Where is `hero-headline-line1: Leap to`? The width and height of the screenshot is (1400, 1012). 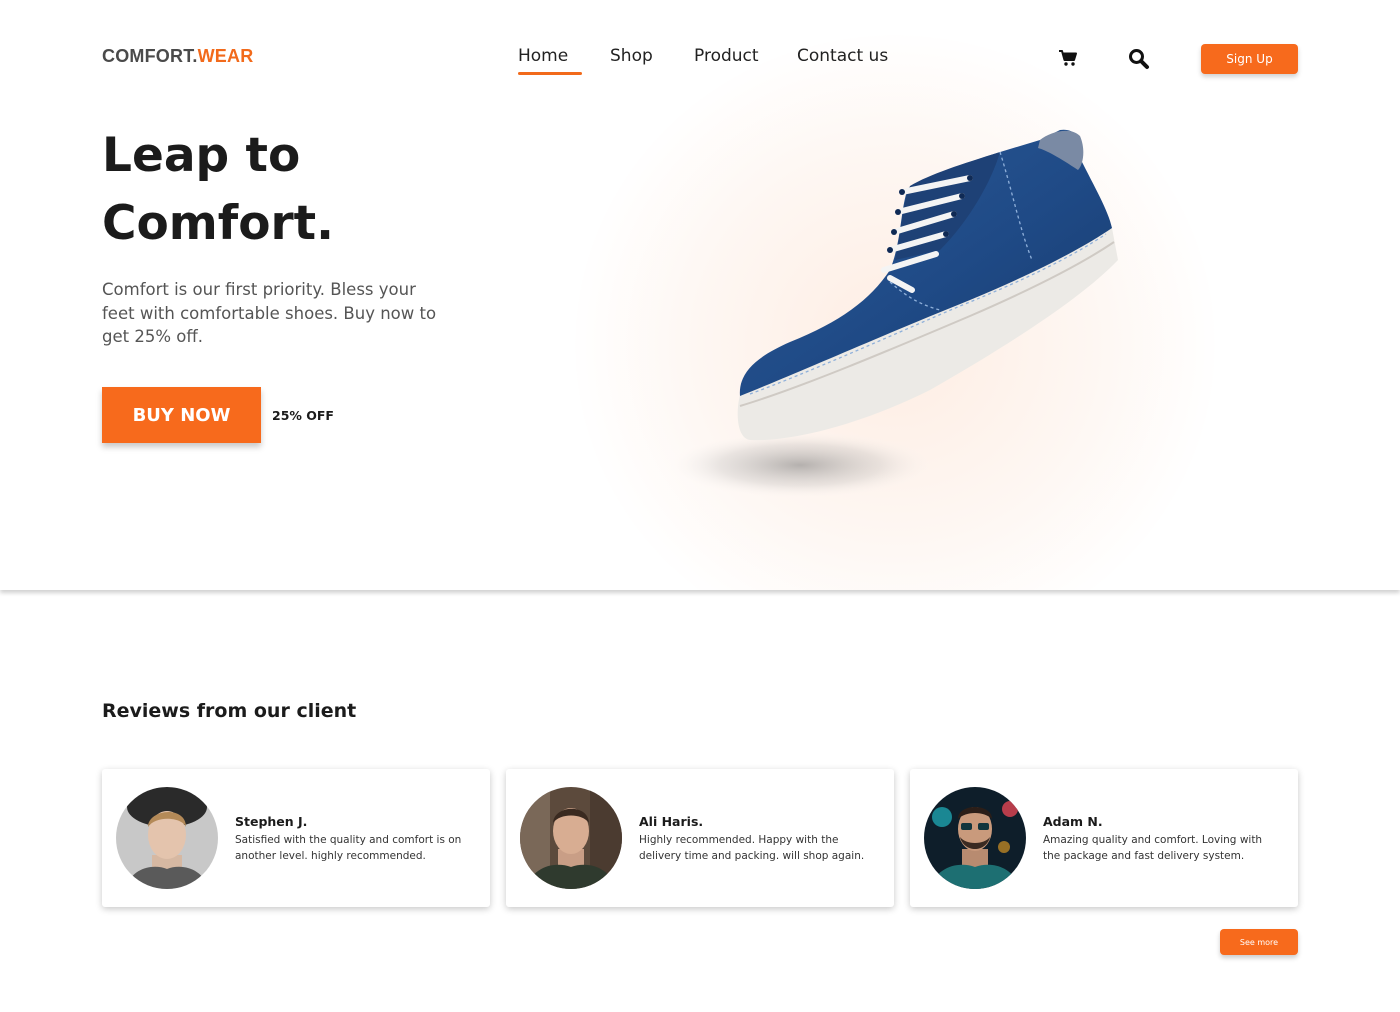 hero-headline-line1: Leap to is located at coordinates (201, 155).